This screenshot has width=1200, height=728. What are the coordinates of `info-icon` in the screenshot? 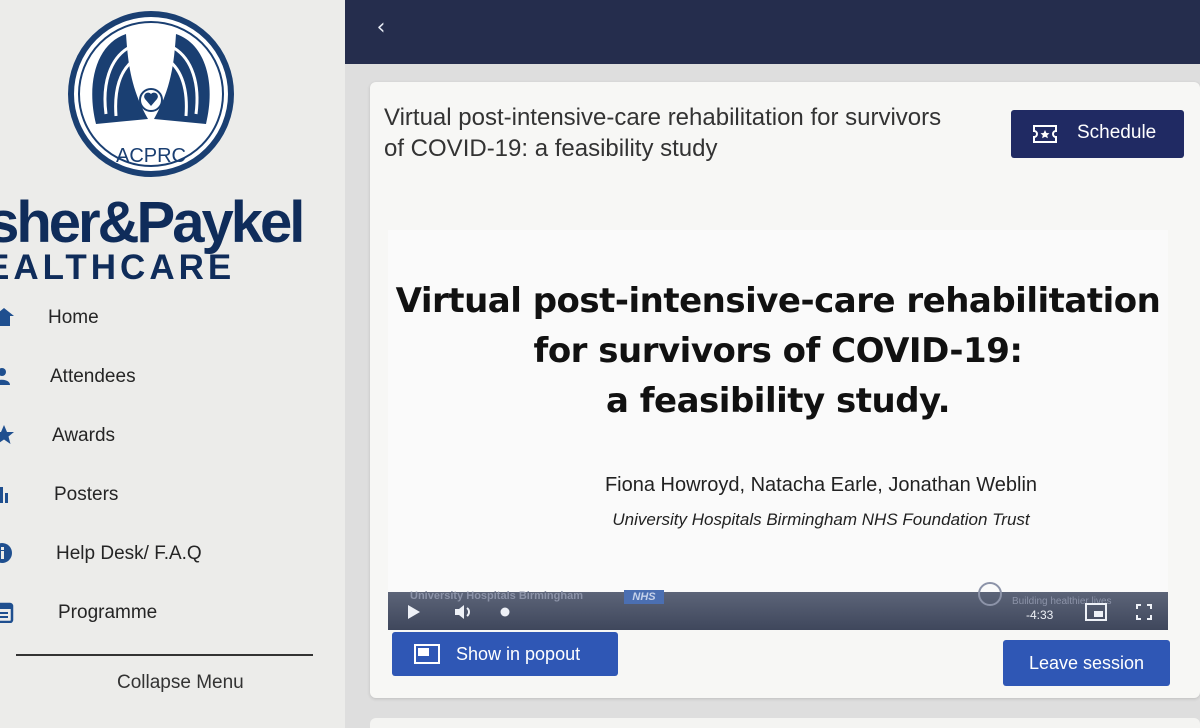 It's located at (6, 553).